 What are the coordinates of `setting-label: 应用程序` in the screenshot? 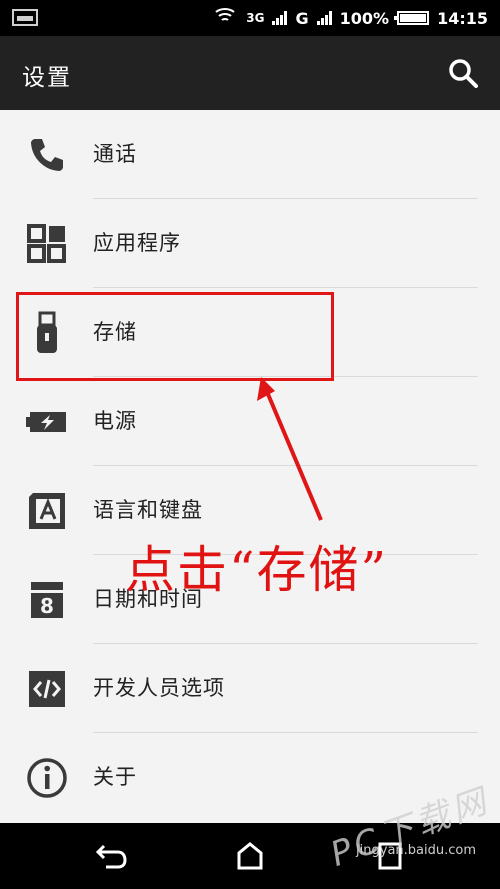 It's located at (137, 243).